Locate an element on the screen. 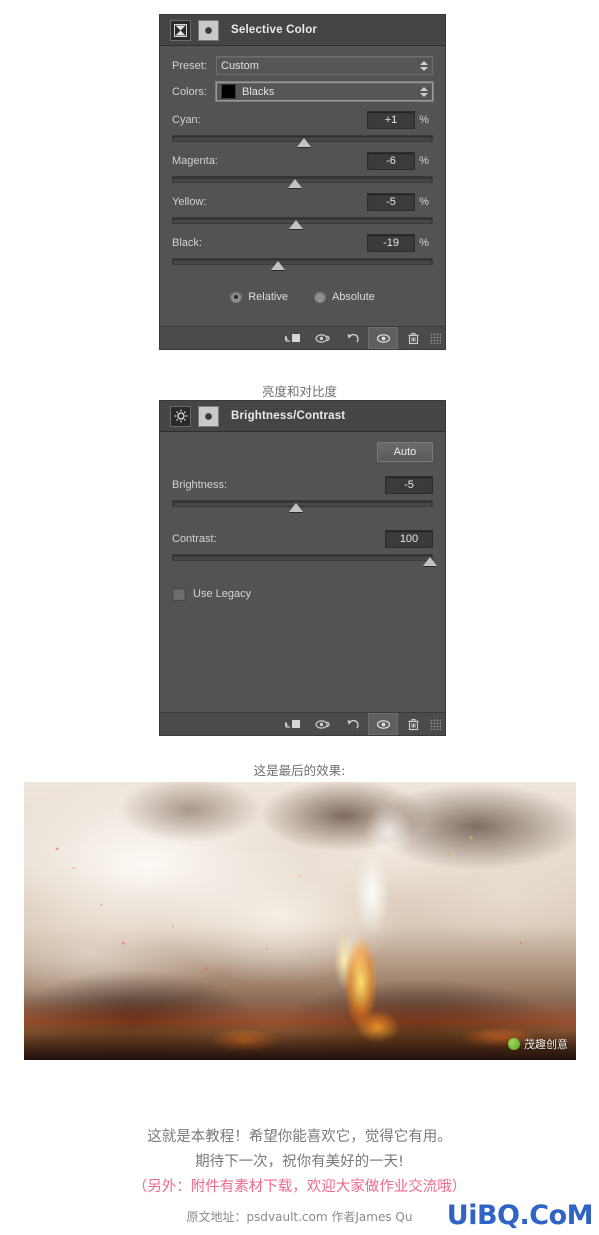 The image size is (599, 1235). cyan-track is located at coordinates (302, 142).